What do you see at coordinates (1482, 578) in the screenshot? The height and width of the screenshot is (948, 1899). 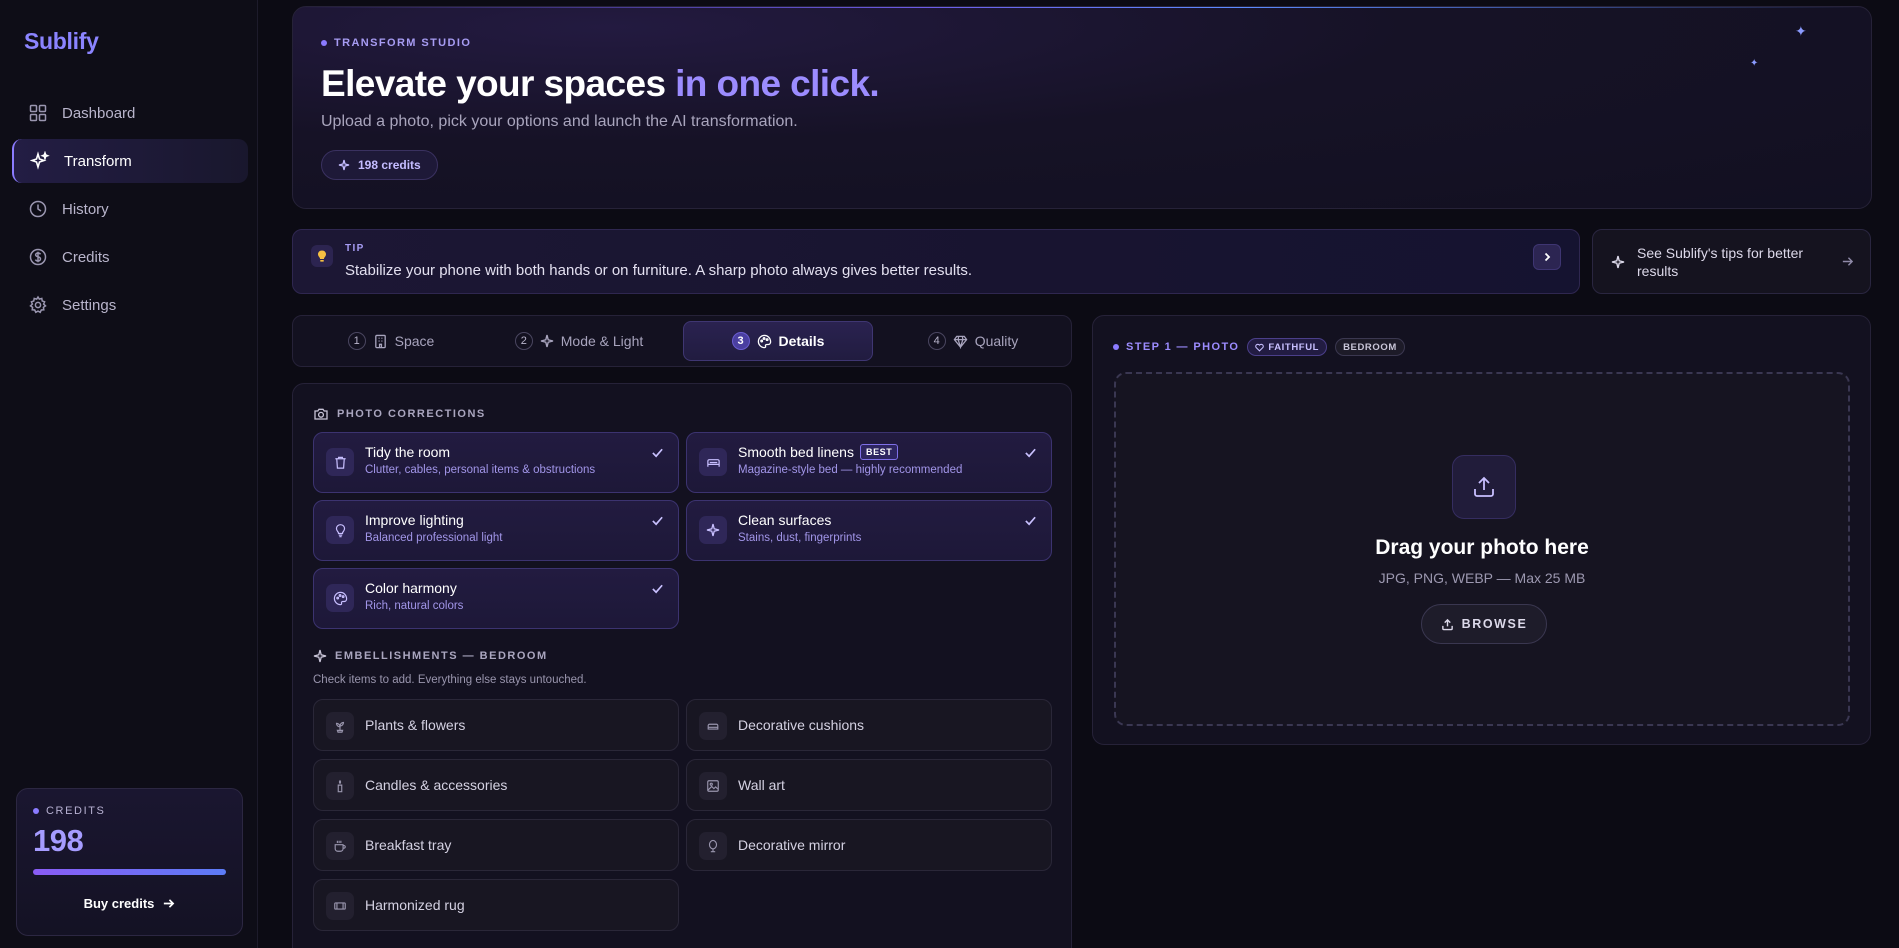 I see `dropzone-formats: JPG, PNG, WEBP — Max 25 MB` at bounding box center [1482, 578].